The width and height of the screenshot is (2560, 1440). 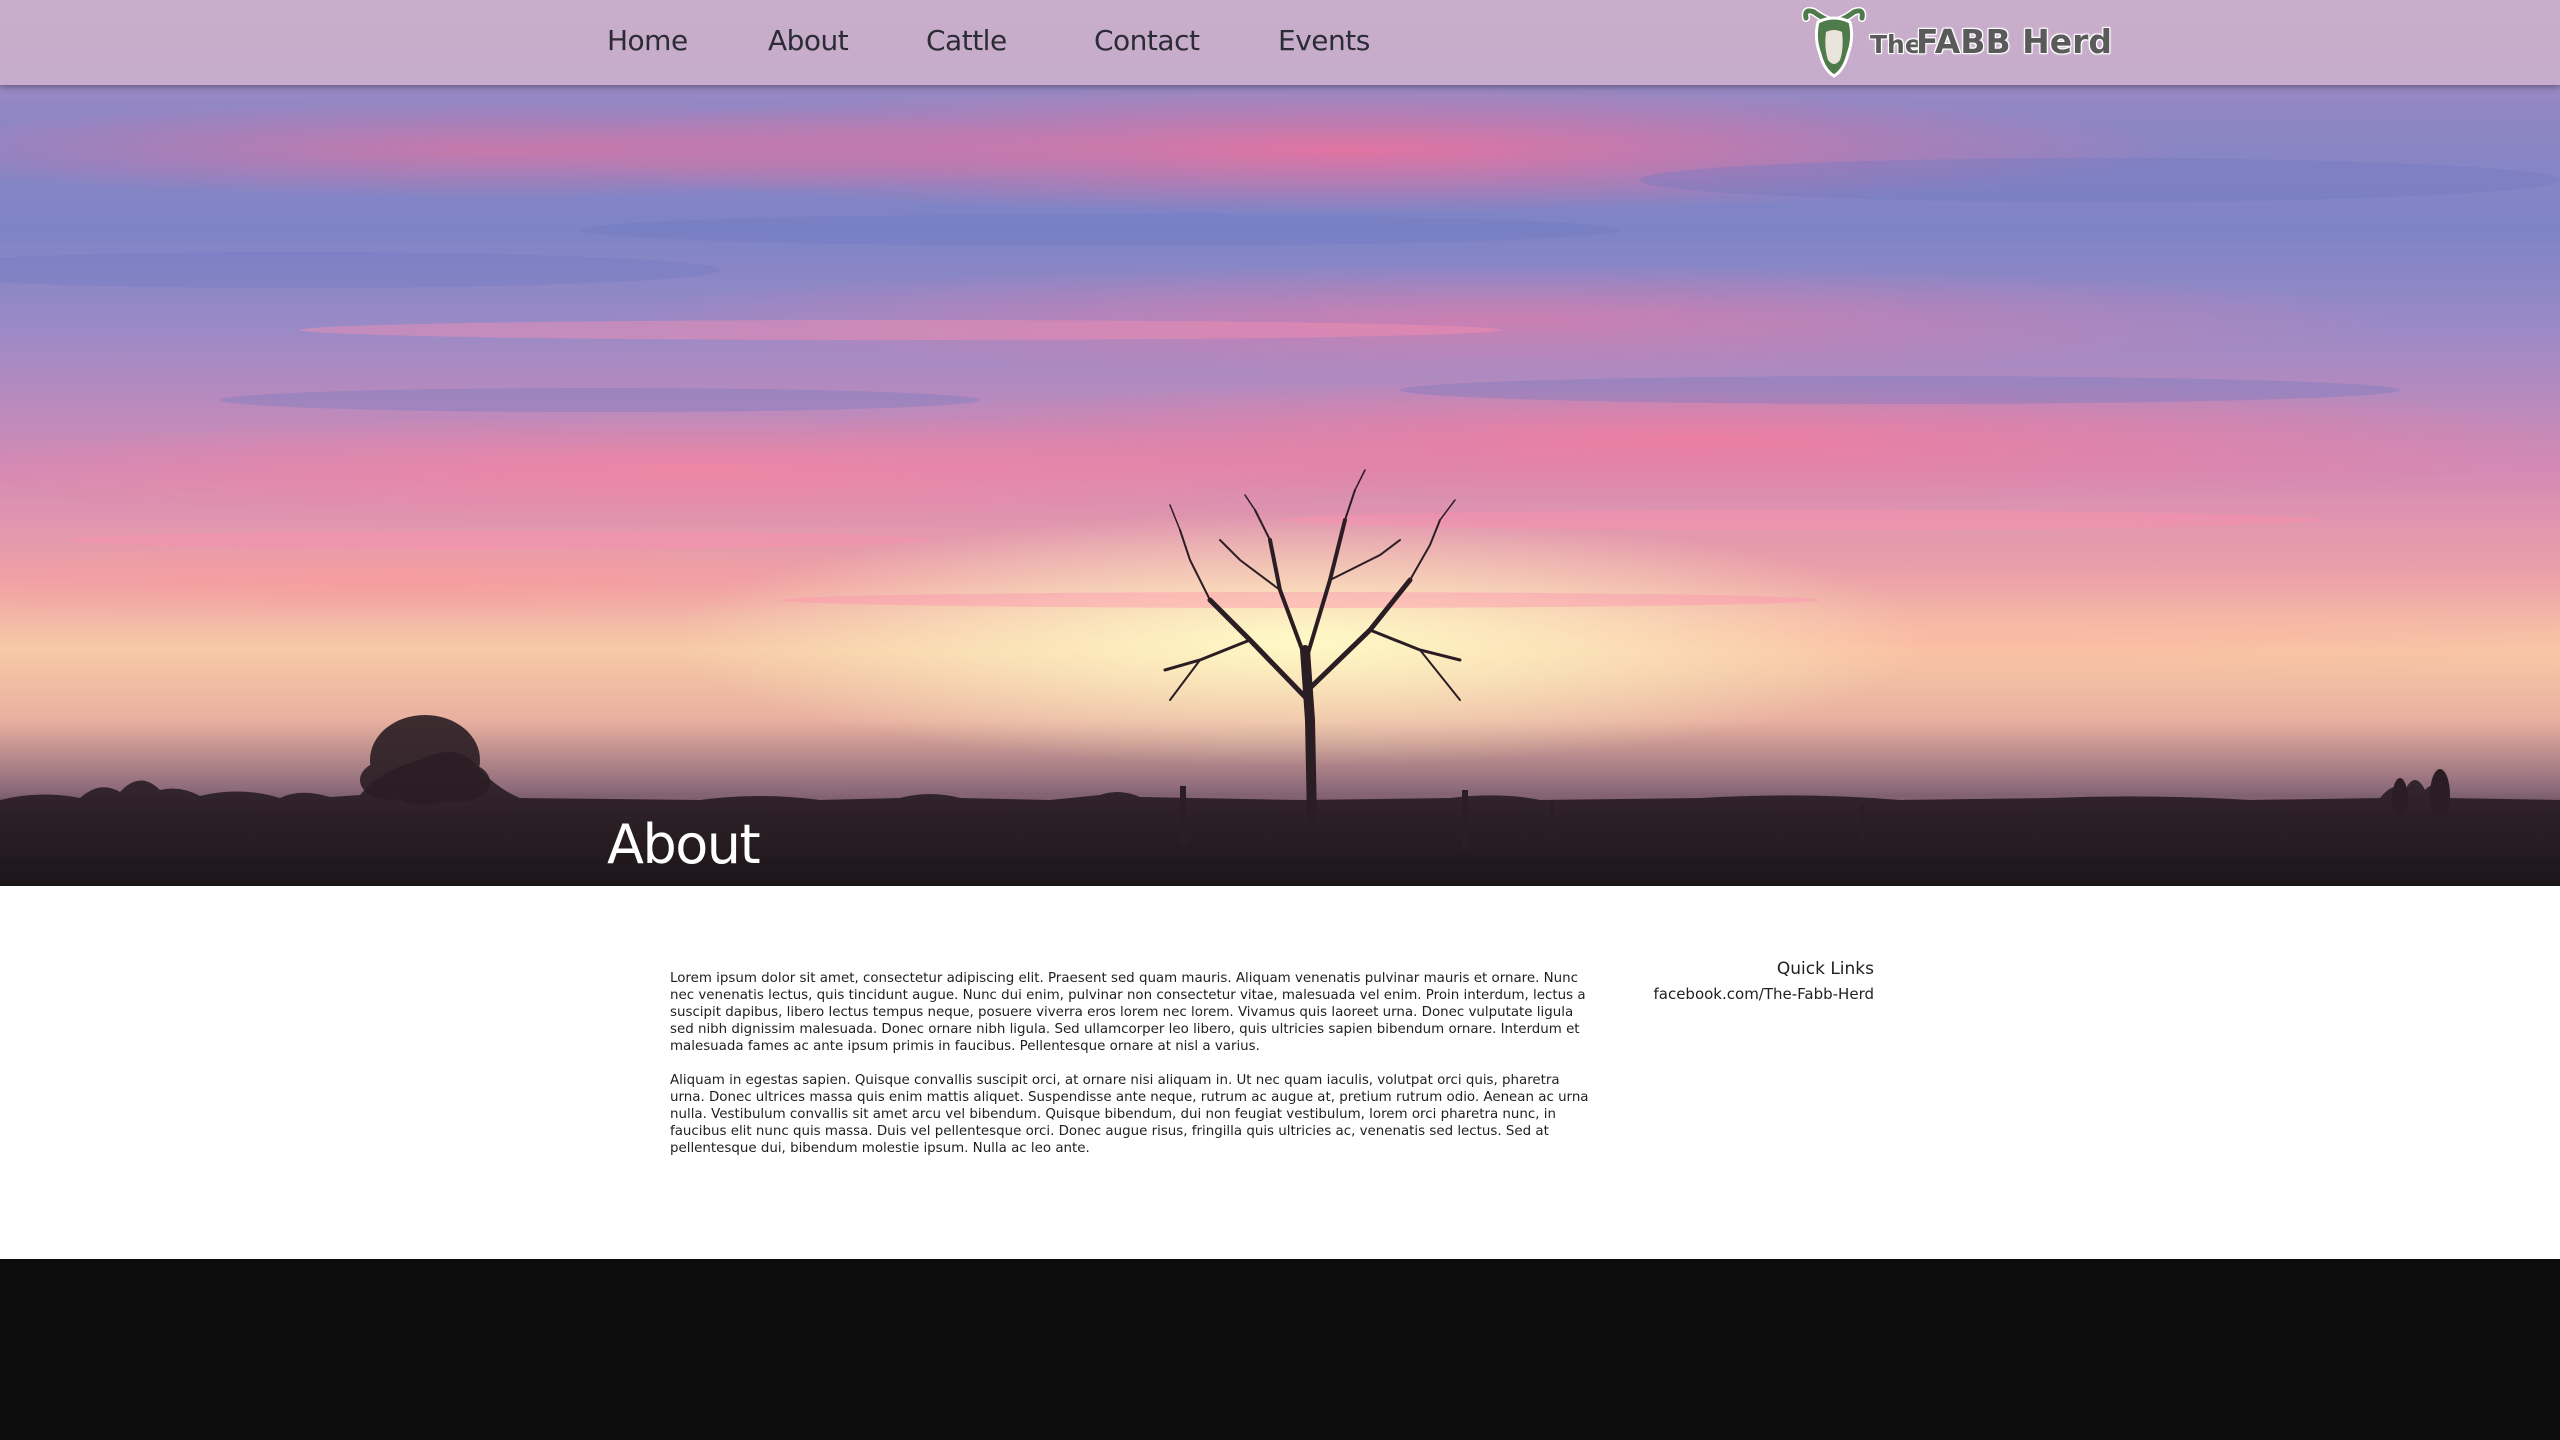 I want to click on page-heading: About, so click(x=684, y=844).